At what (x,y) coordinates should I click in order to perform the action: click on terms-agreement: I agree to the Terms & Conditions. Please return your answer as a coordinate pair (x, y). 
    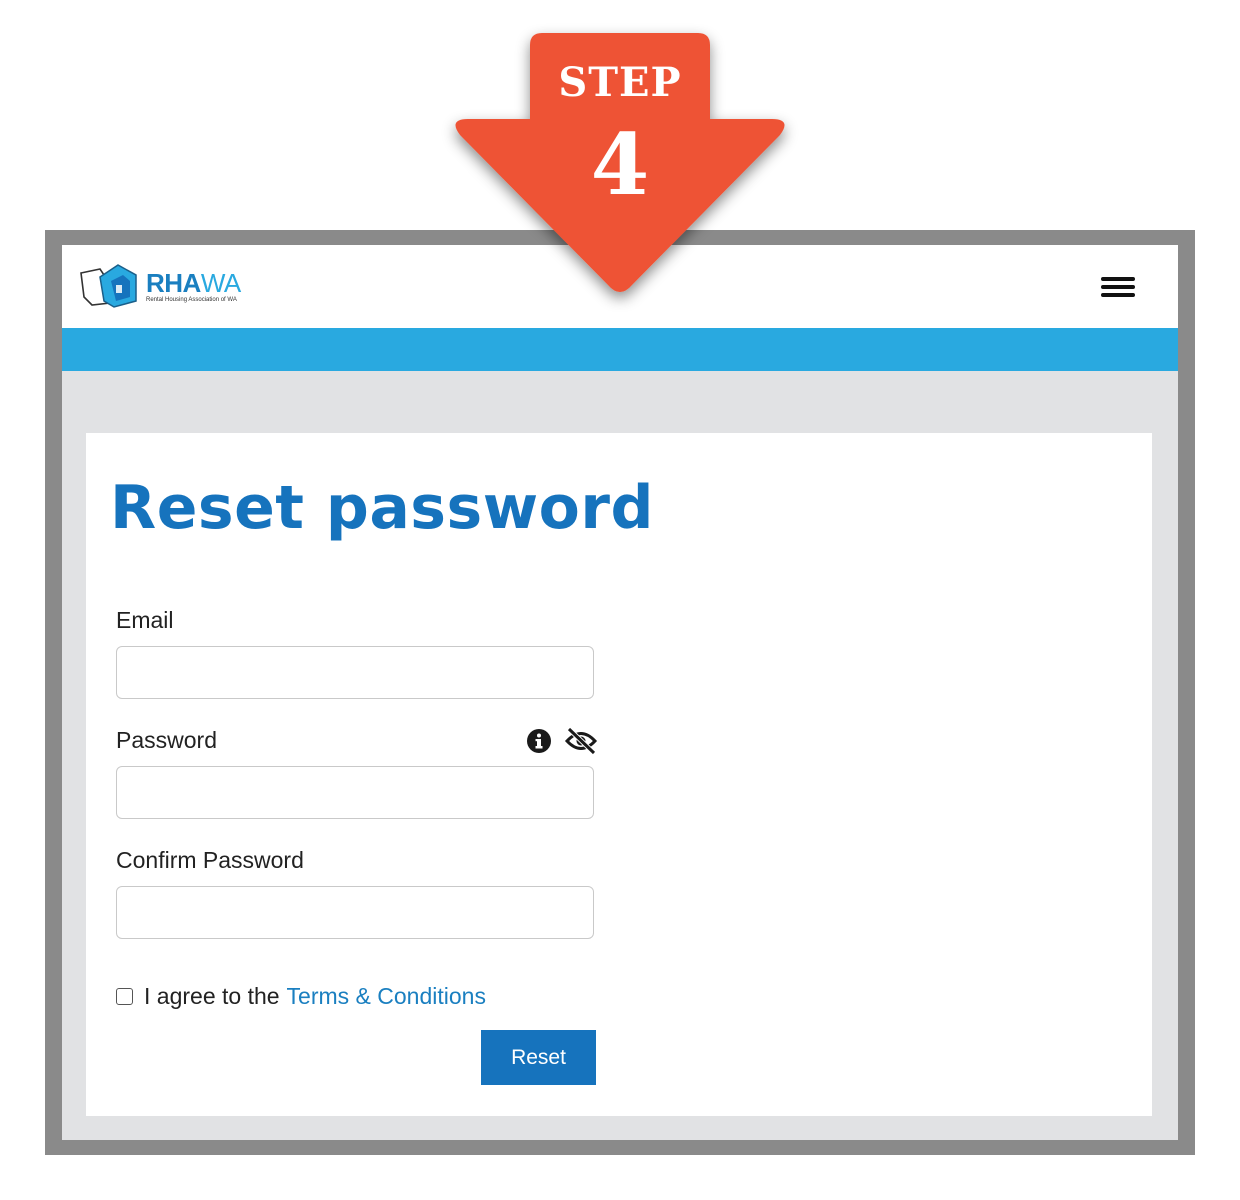
    Looking at the image, I should click on (301, 996).